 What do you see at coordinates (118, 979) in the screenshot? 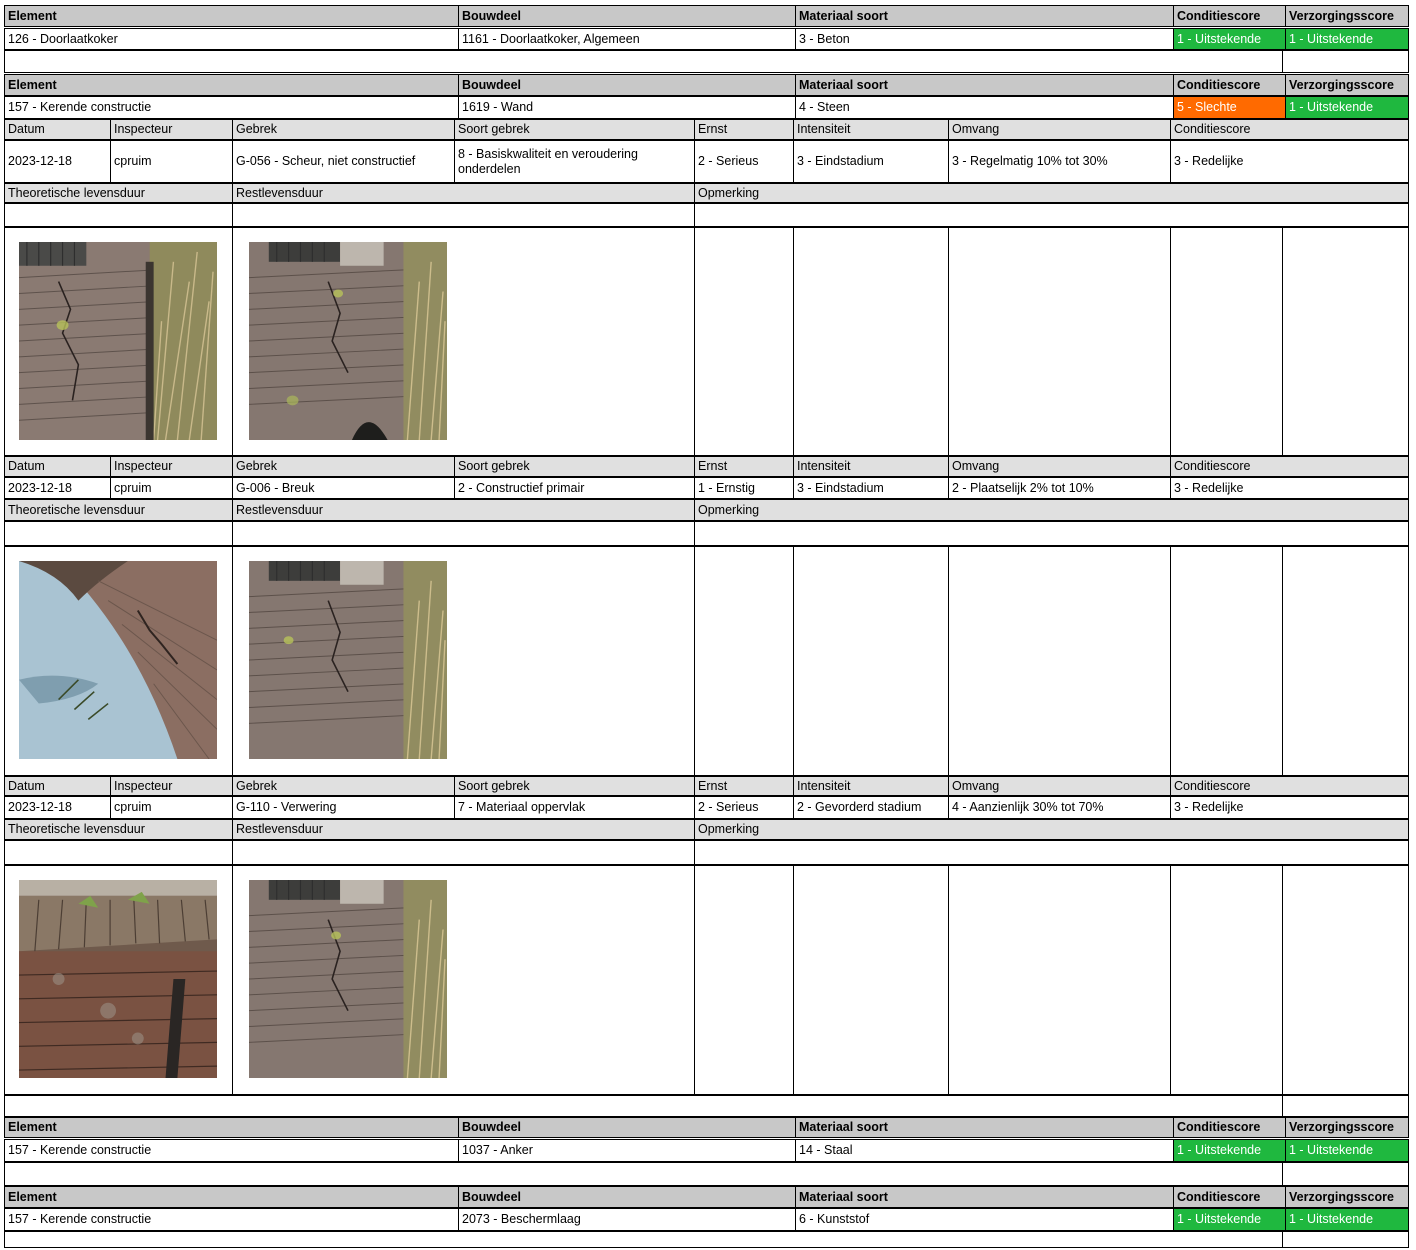
I see `weathered-brick-coping-photo` at bounding box center [118, 979].